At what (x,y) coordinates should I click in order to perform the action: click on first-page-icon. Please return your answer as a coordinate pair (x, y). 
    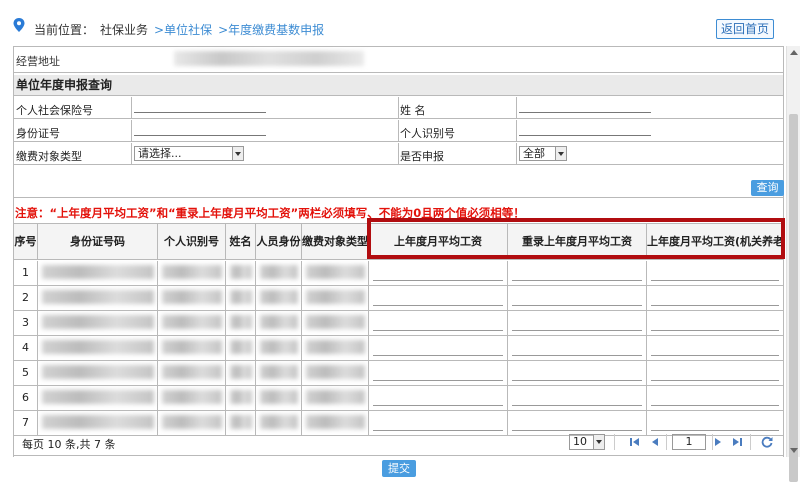
    Looking at the image, I should click on (635, 442).